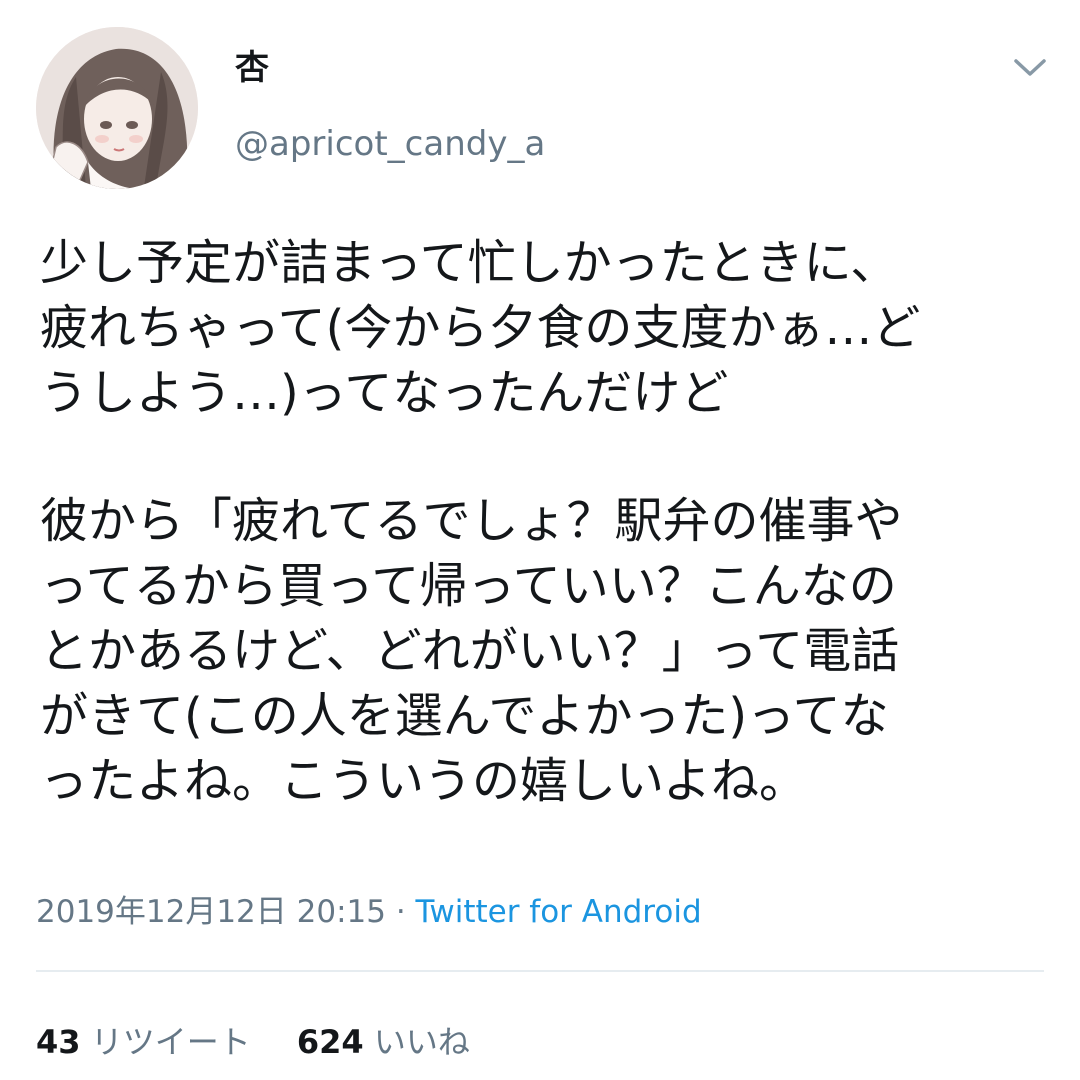  I want to click on likes-label: いいね, so click(421, 1042).